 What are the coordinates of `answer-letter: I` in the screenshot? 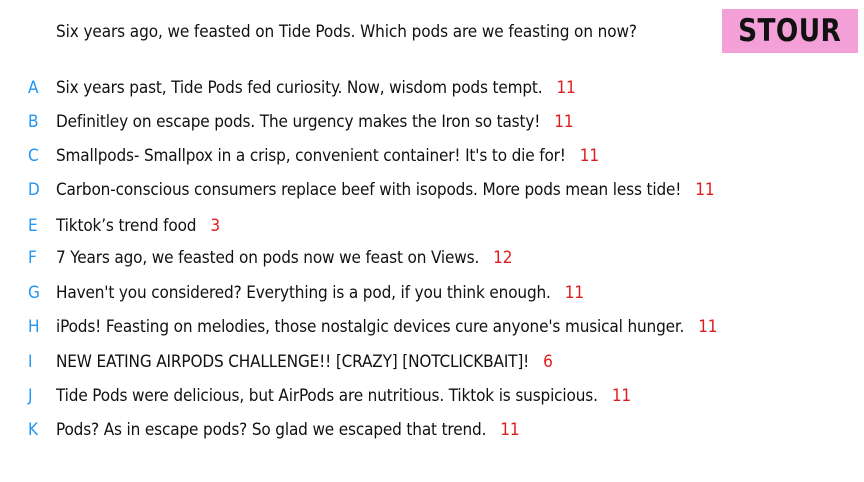 It's located at (30, 362).